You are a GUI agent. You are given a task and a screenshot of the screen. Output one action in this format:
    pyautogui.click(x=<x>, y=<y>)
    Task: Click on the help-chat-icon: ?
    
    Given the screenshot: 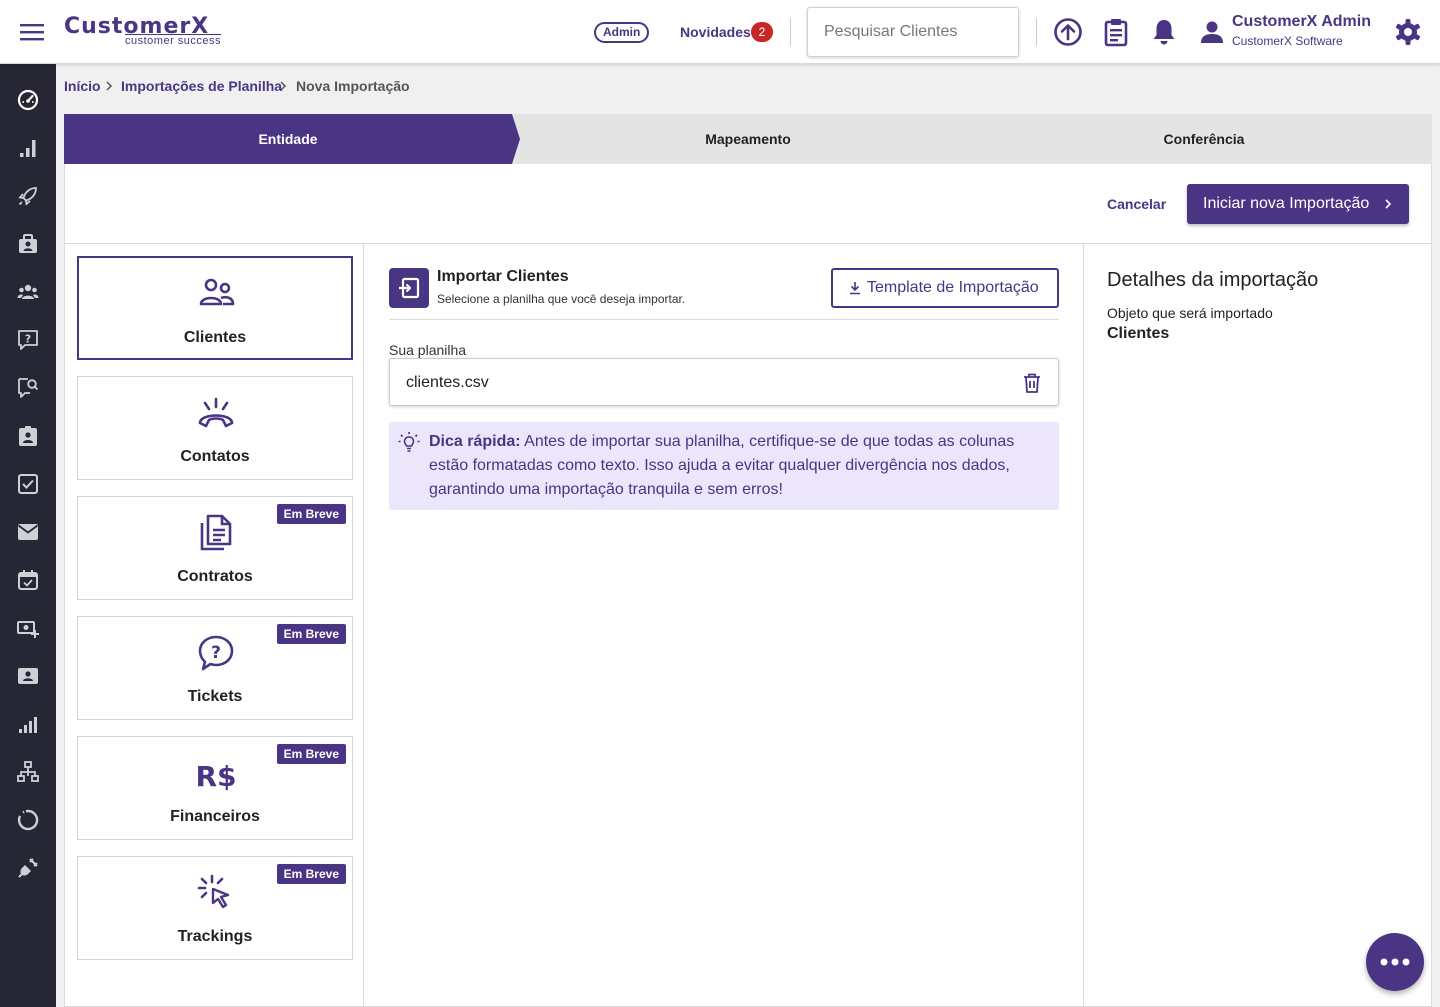 What is the action you would take?
    pyautogui.click(x=28, y=340)
    